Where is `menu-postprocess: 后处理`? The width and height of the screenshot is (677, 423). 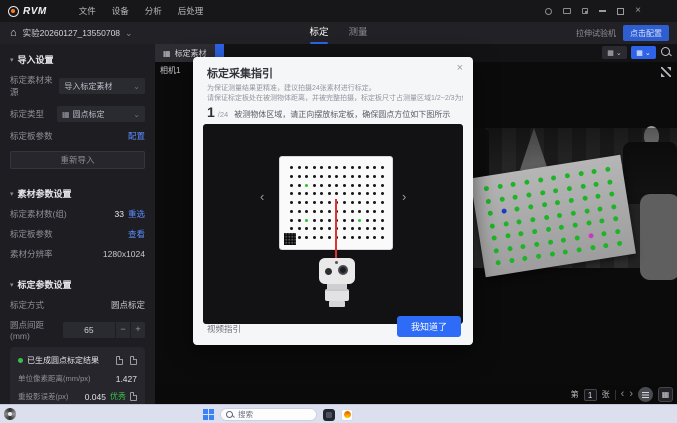
menu-postprocess: 后处理 is located at coordinates (191, 11).